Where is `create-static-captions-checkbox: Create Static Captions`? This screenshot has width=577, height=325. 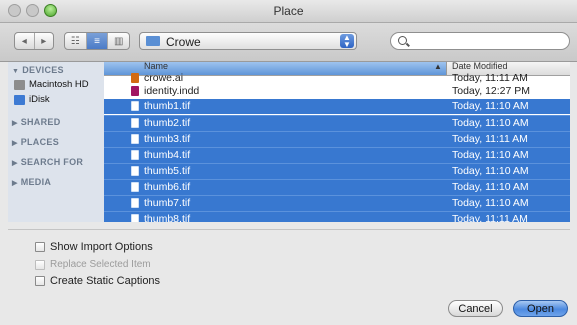
create-static-captions-checkbox: Create Static Captions is located at coordinates (97, 281).